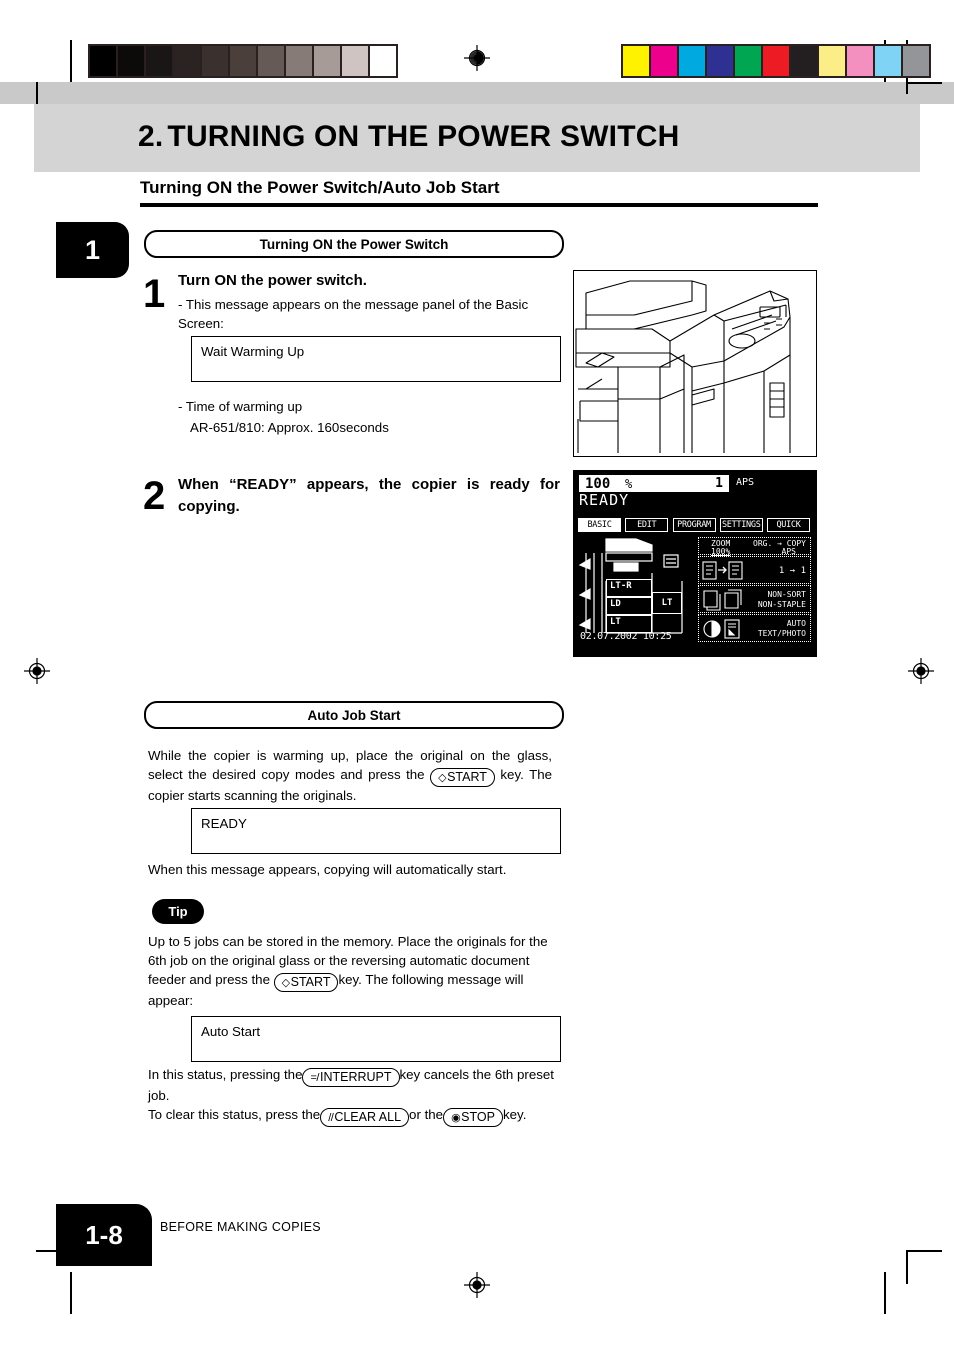 Image resolution: width=954 pixels, height=1351 pixels. Describe the element at coordinates (71, 61) in the screenshot. I see `trim-mark-top-left` at that location.